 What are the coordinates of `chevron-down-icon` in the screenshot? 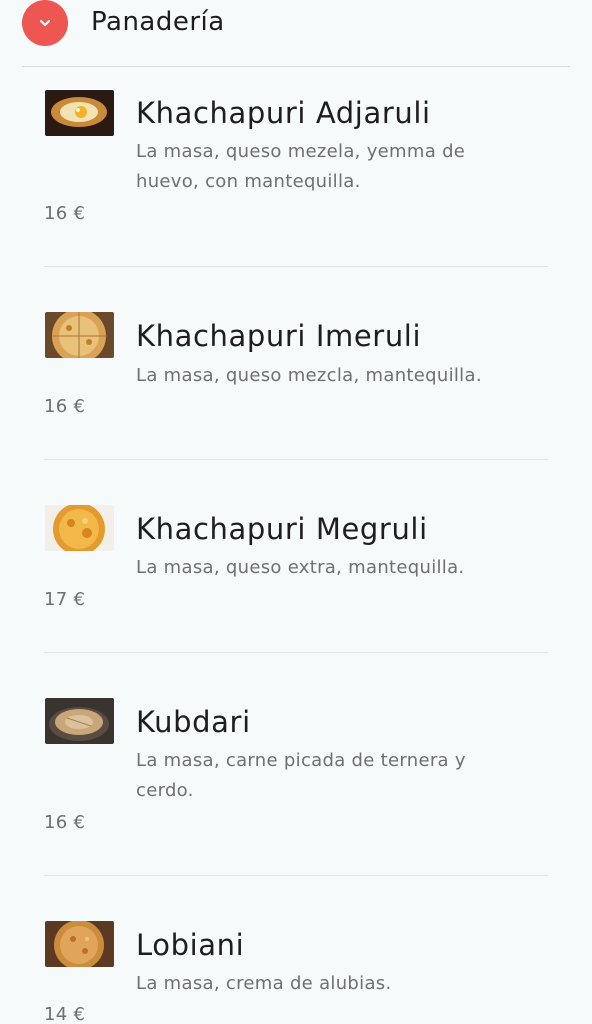 It's located at (45, 23).